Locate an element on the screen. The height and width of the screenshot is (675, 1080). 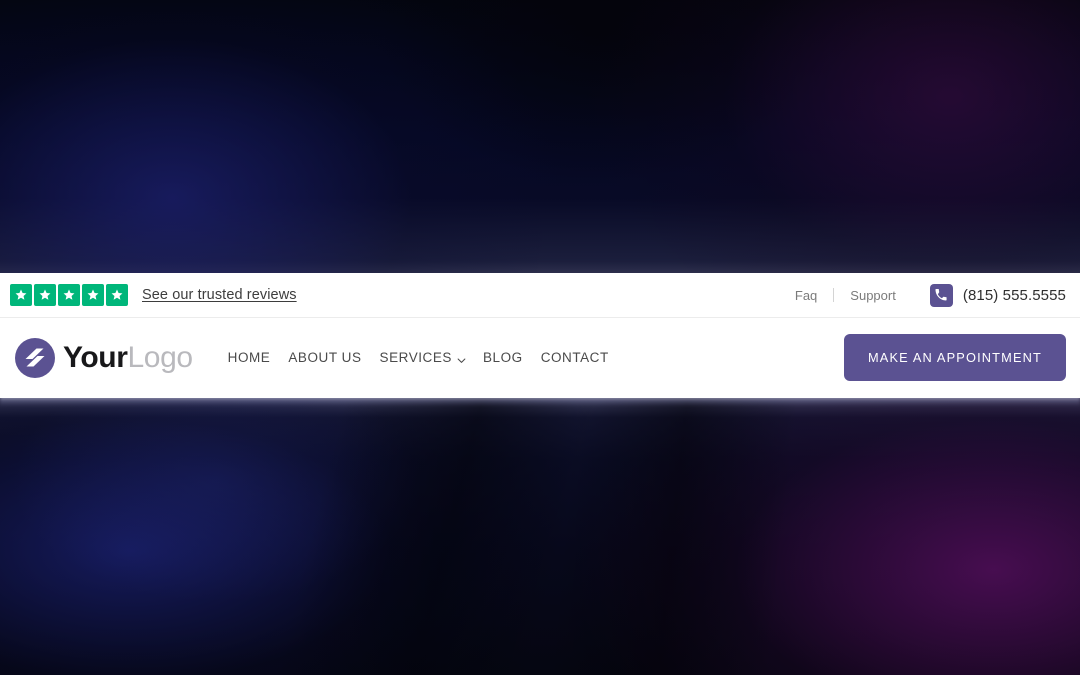
nav-item-label: CONTACT is located at coordinates (574, 357).